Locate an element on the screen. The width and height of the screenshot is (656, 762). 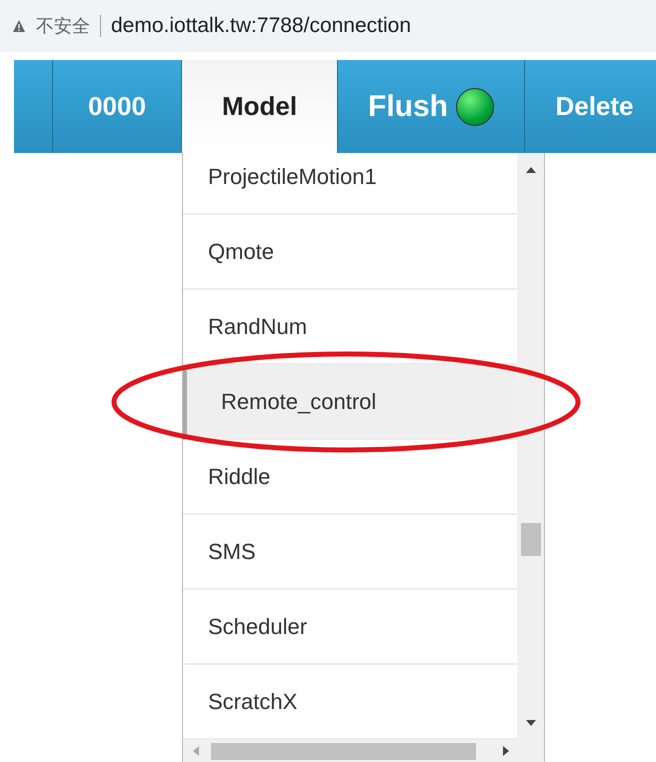
nav-tab is located at coordinates (33, 106).